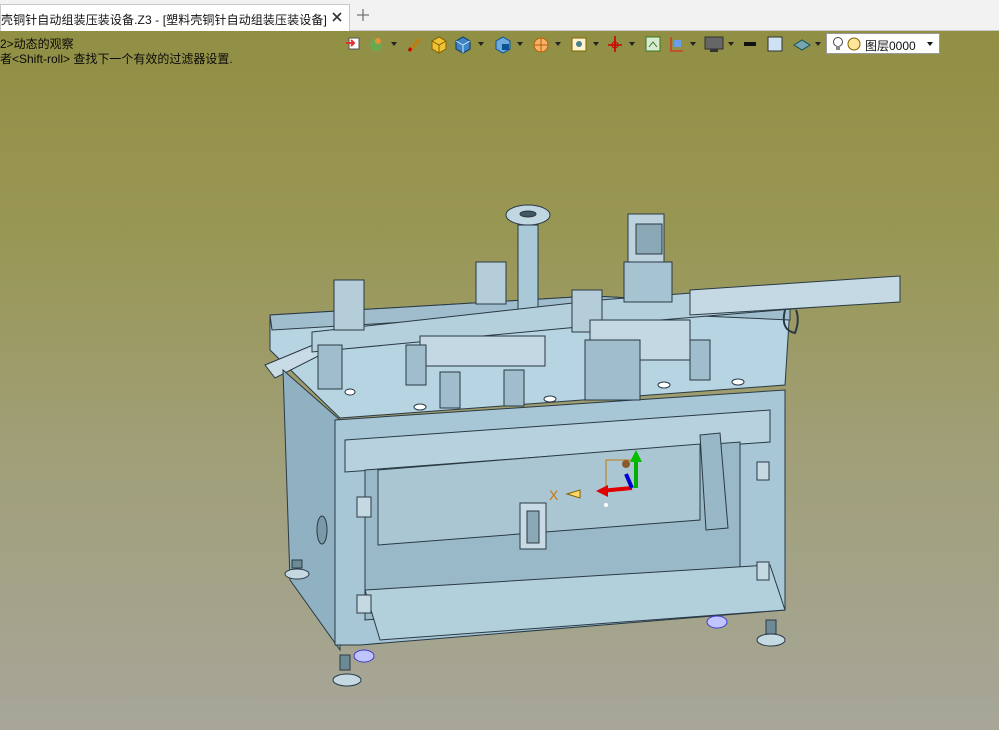 Image resolution: width=999 pixels, height=730 pixels. I want to click on document-tab: 壳铜针自动组装压装设备.Z3 - [塑料壳铜针自动组装压装设备], so click(175, 17).